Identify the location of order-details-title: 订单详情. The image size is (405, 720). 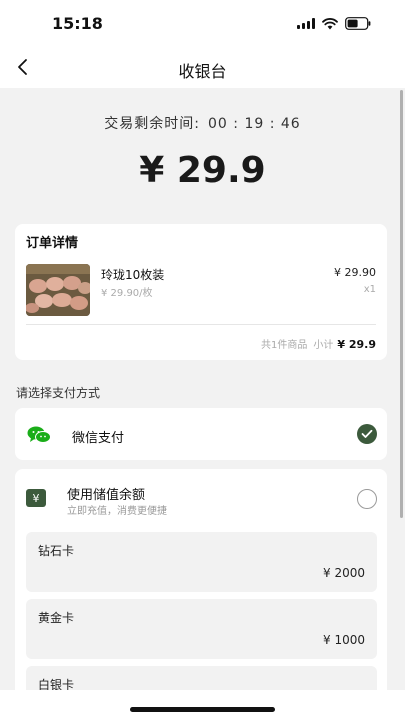
(52, 243).